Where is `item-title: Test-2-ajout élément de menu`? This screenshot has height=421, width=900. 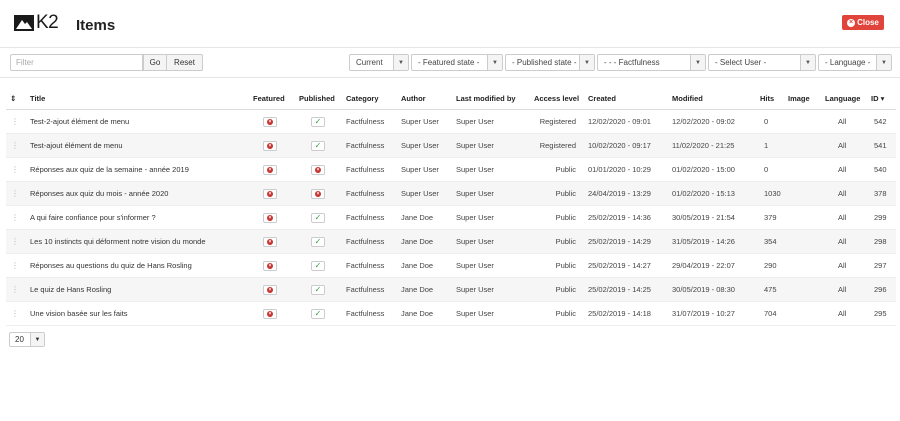
item-title: Test-2-ajout élément de menu is located at coordinates (79, 121).